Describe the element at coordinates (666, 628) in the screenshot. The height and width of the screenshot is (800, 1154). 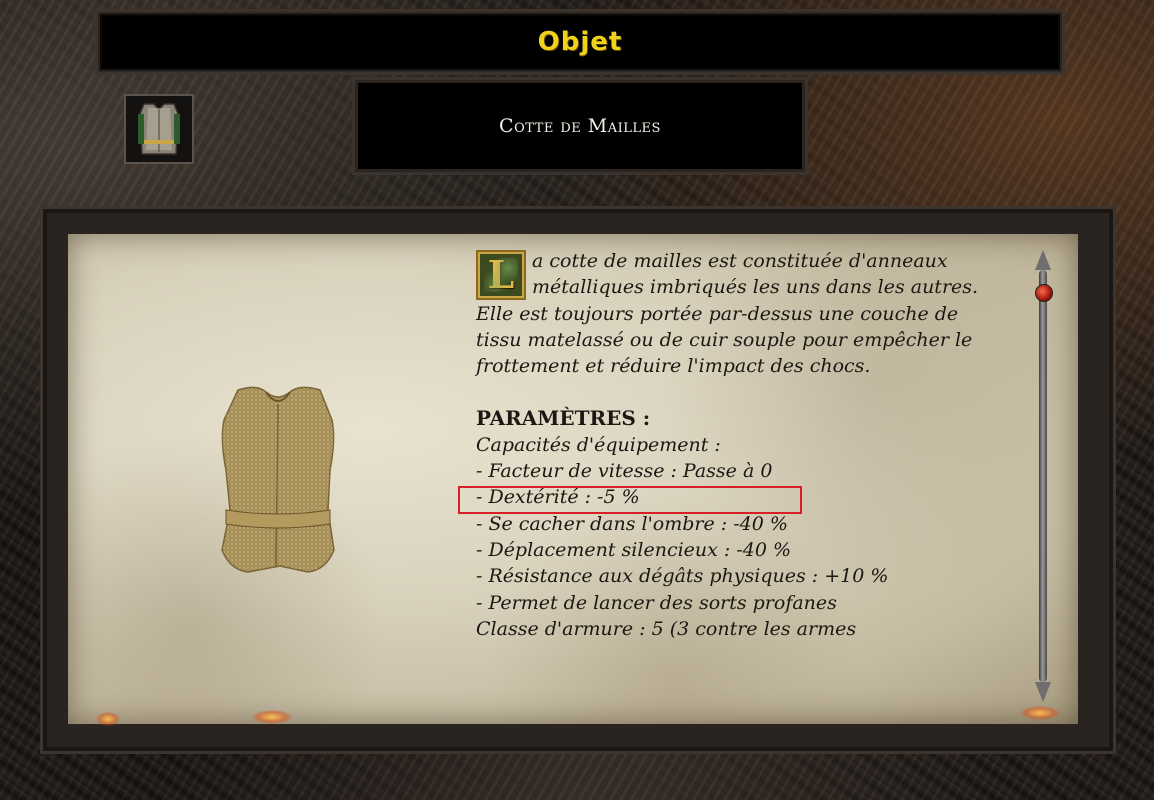
I see `armor-class: Classe d'armure : 5 (3 contre les armes` at that location.